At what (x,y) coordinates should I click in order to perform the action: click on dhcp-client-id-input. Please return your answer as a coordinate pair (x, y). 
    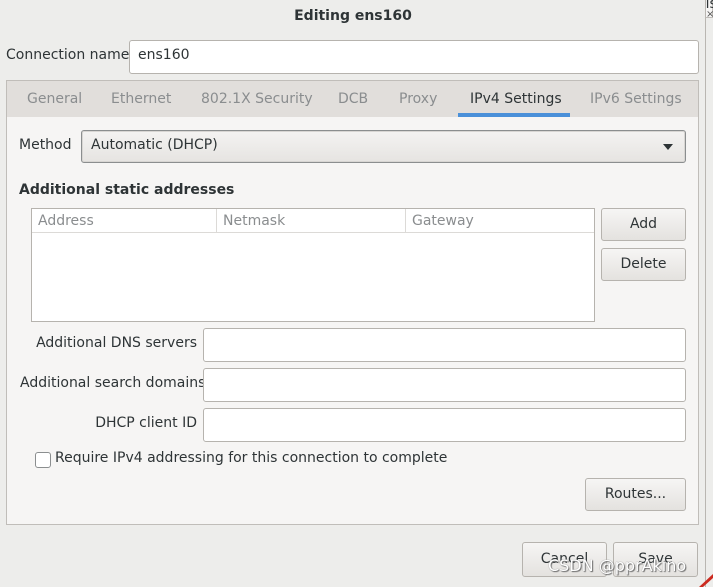
    Looking at the image, I should click on (444, 425).